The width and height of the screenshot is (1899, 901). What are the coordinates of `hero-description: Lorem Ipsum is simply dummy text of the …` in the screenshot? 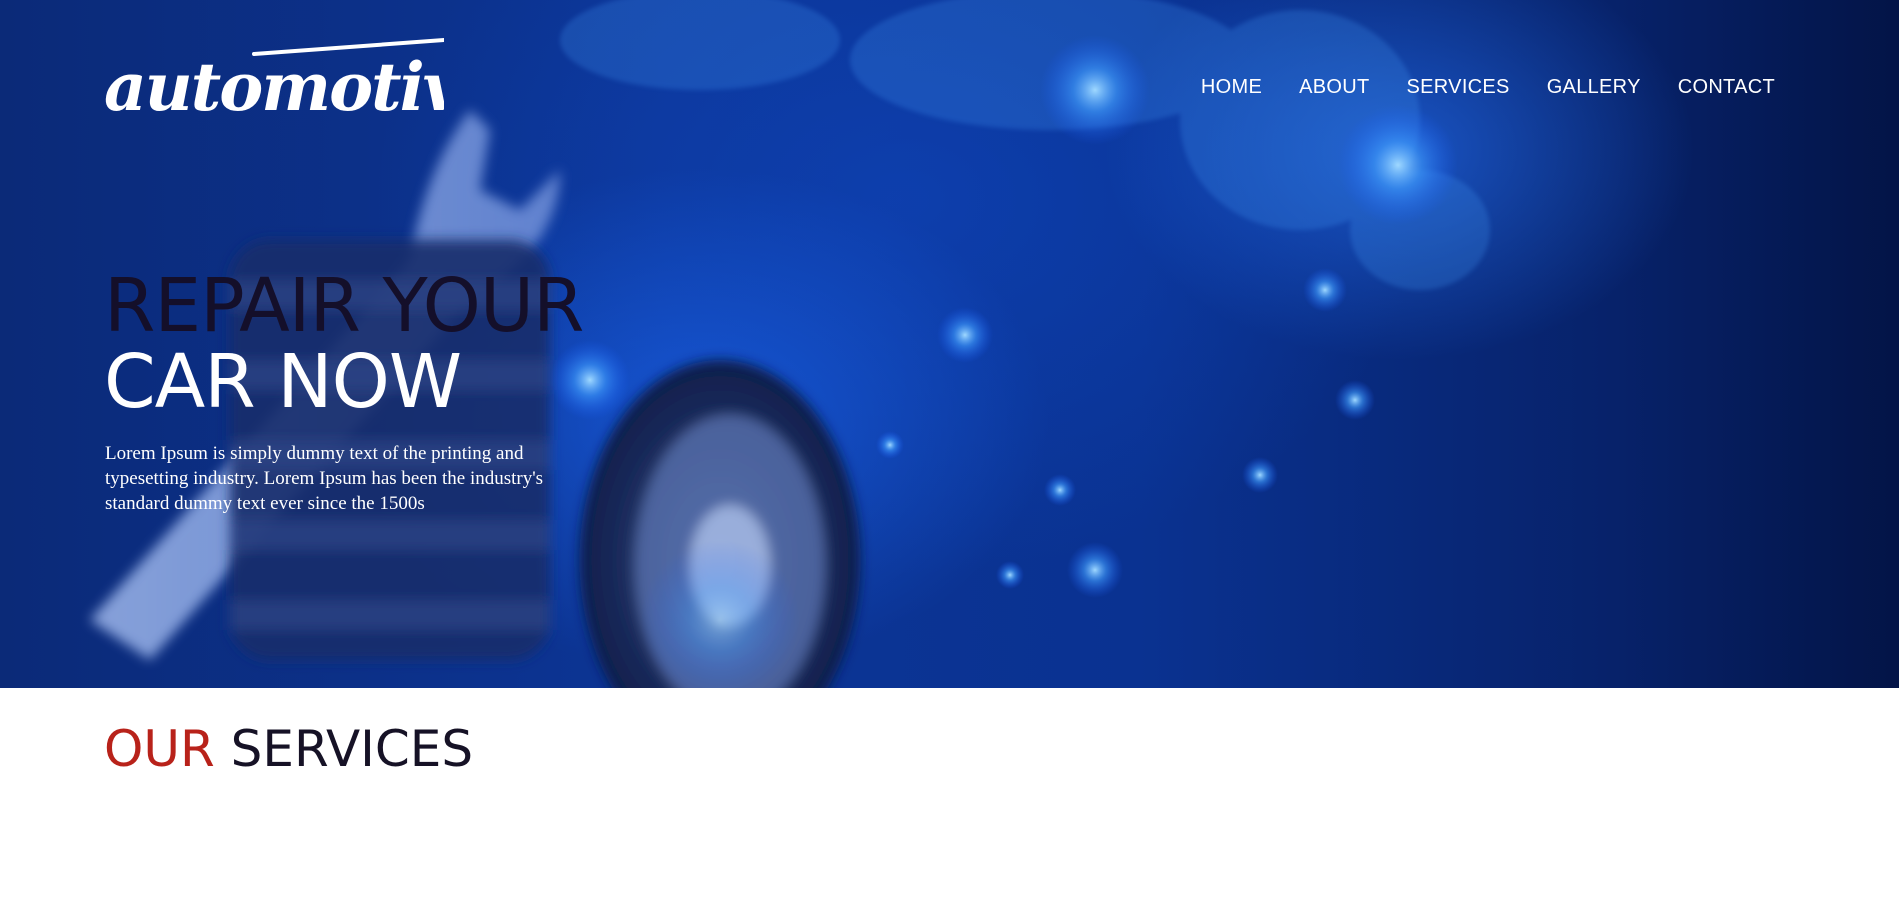 It's located at (324, 478).